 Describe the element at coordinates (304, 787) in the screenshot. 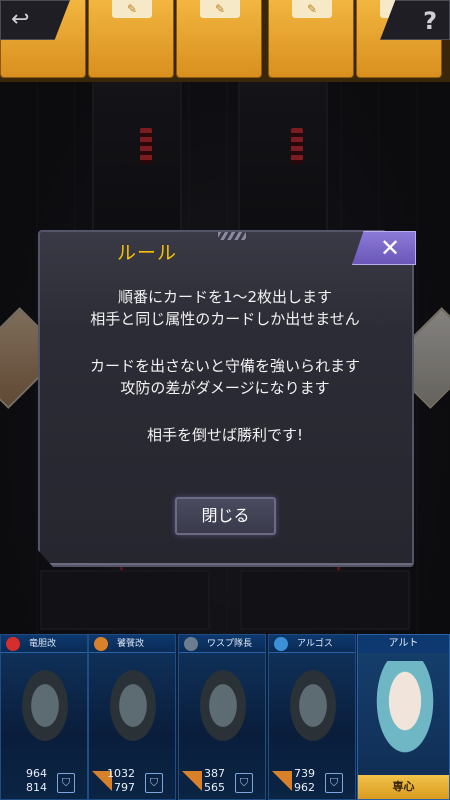

I see `defense-value: 962` at that location.